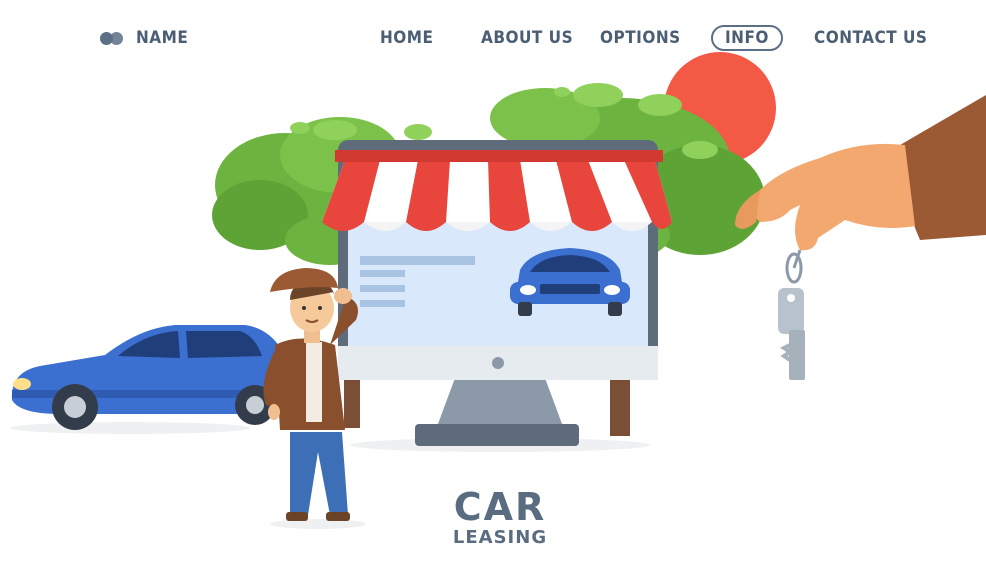  I want to click on car-keys-icon, so click(791, 316).